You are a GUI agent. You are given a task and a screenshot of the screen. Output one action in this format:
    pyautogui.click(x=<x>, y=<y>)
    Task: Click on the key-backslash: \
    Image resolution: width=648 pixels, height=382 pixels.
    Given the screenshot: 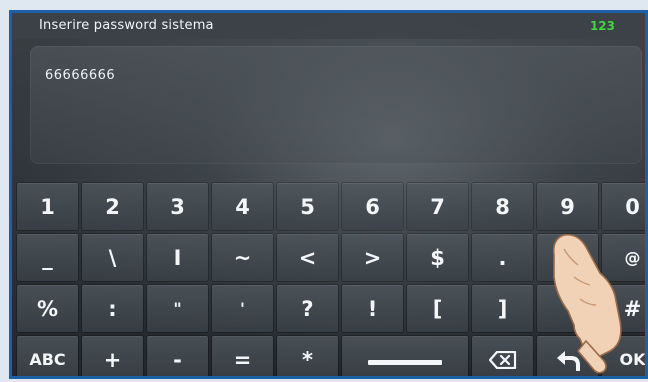 What is the action you would take?
    pyautogui.click(x=112, y=257)
    